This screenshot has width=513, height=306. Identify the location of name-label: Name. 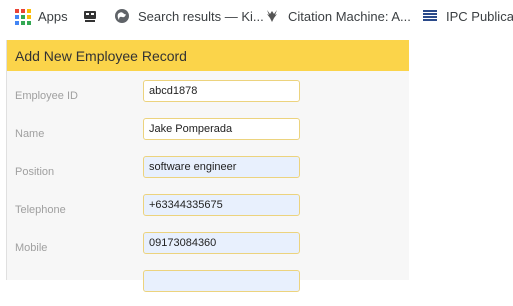
(30, 134).